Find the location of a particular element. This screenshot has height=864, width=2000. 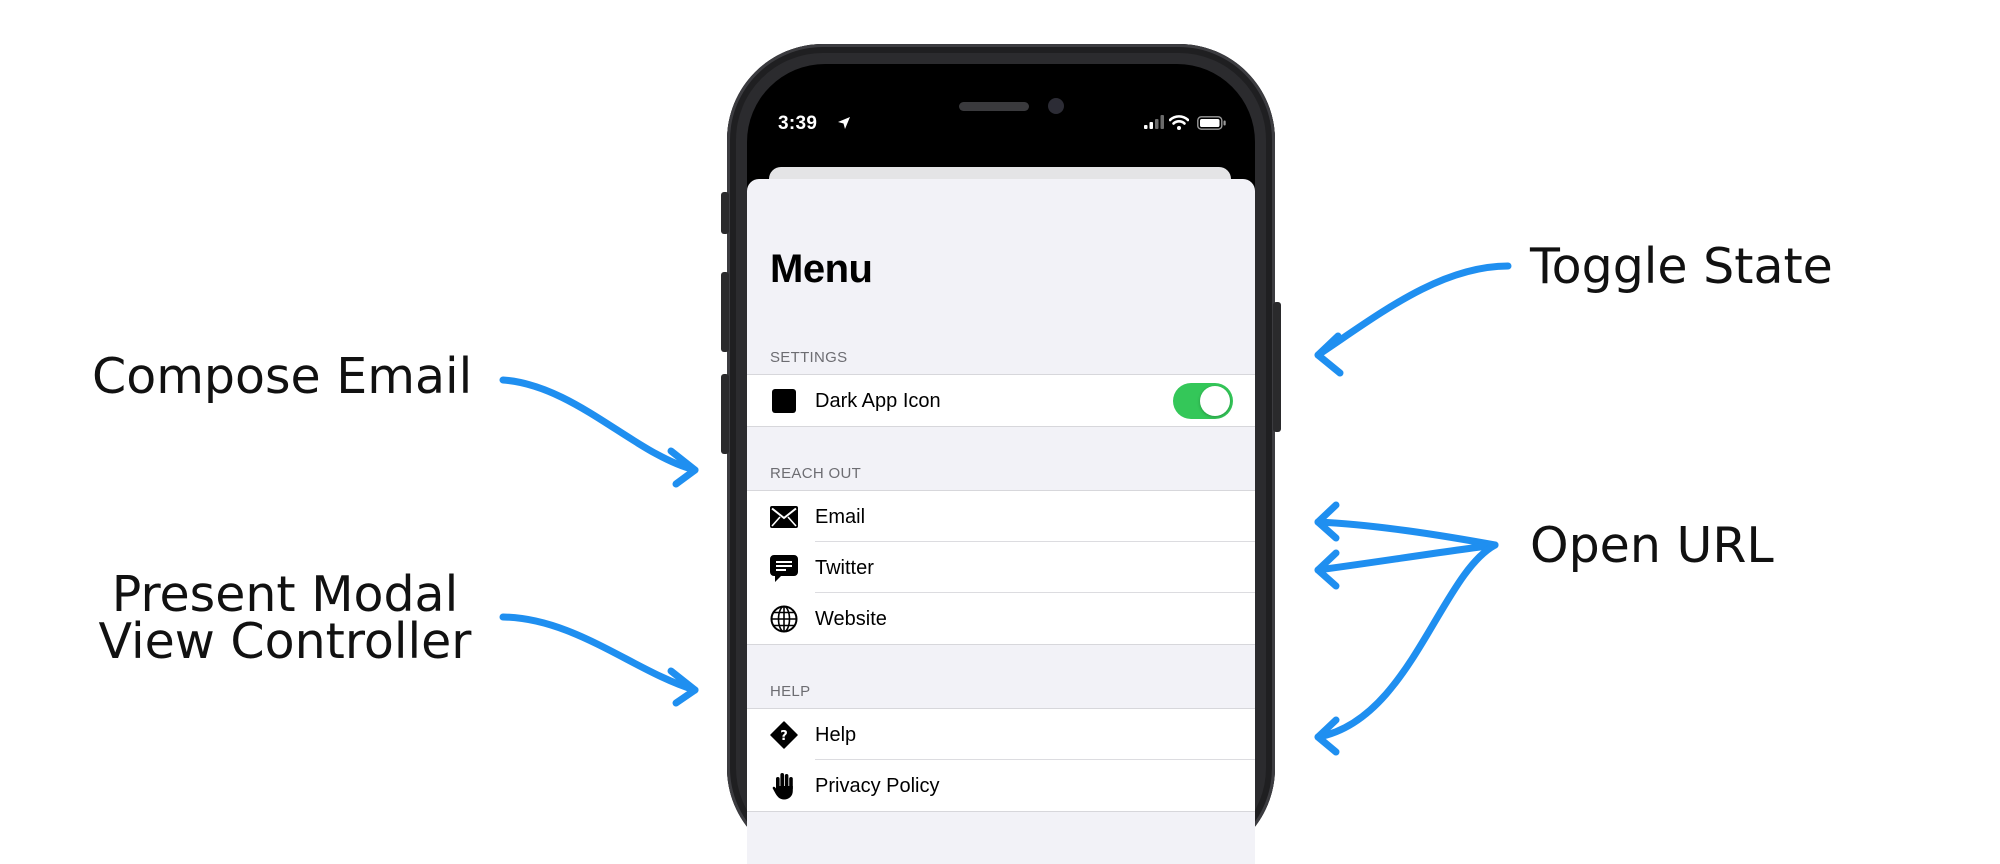

open-url-arrow-twitter is located at coordinates (1406, 533).